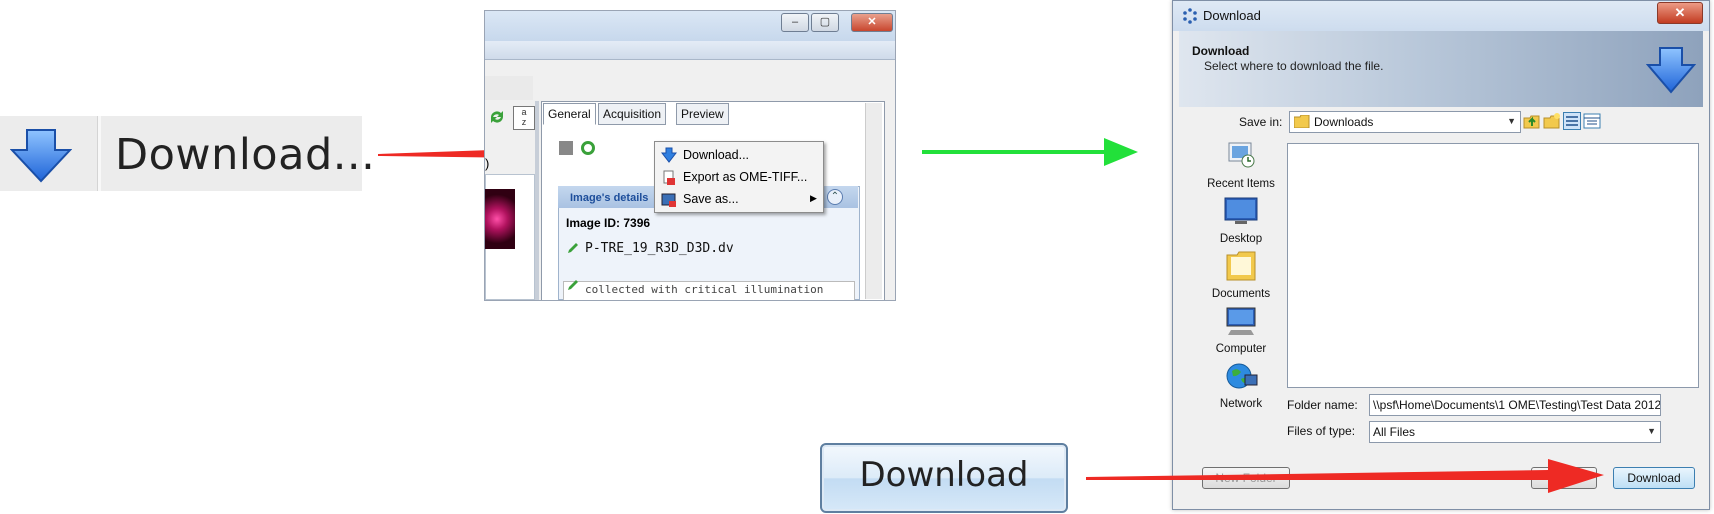  What do you see at coordinates (1242, 376) in the screenshot?
I see `network-globe-icon` at bounding box center [1242, 376].